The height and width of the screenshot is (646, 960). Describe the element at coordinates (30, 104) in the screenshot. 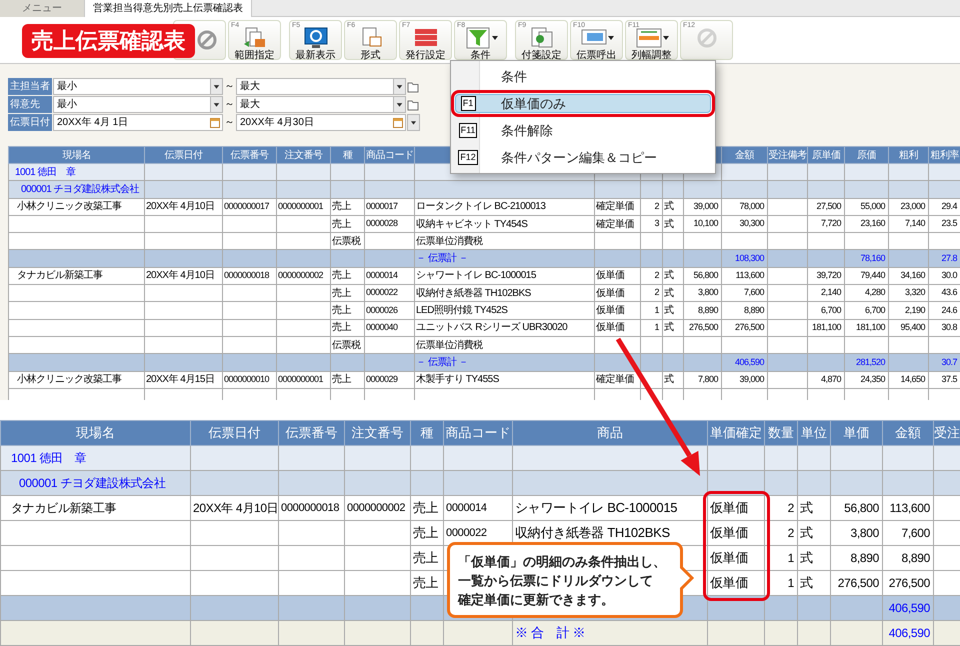

I see `filter-label: 得意先` at that location.